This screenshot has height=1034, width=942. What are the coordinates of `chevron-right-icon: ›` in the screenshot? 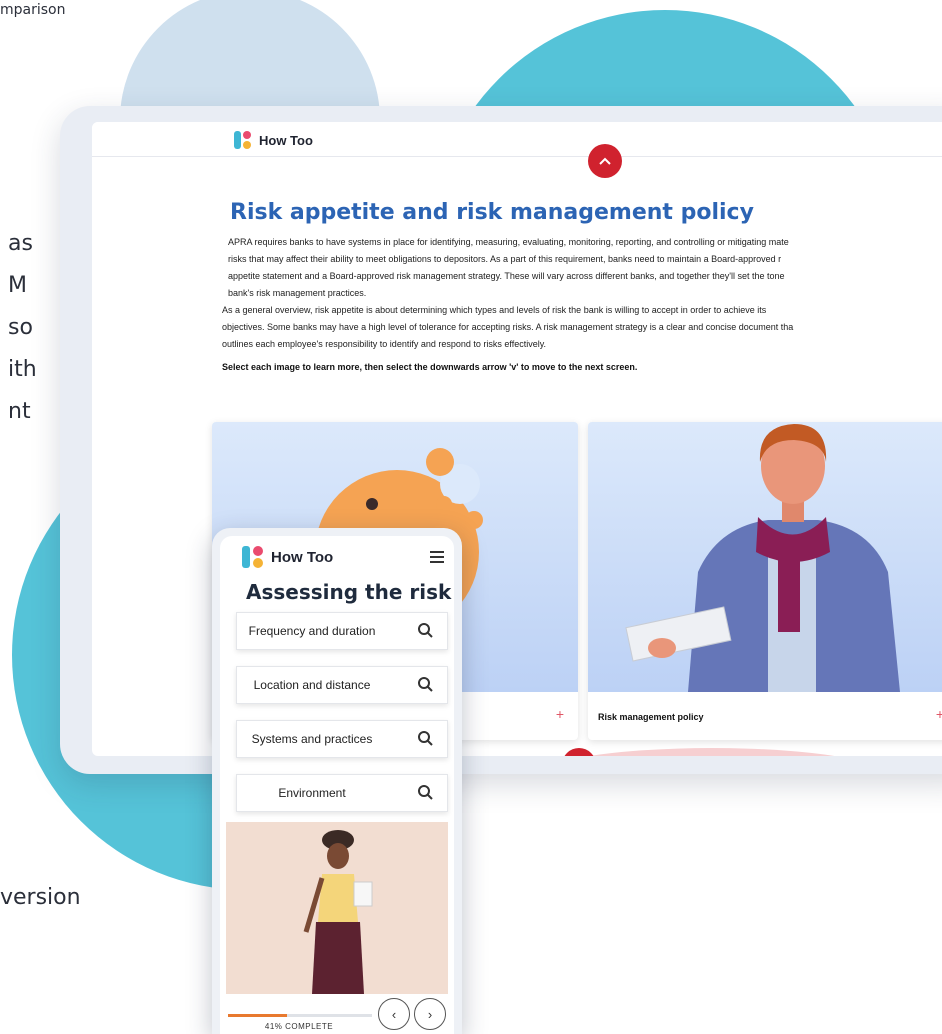 It's located at (430, 1014).